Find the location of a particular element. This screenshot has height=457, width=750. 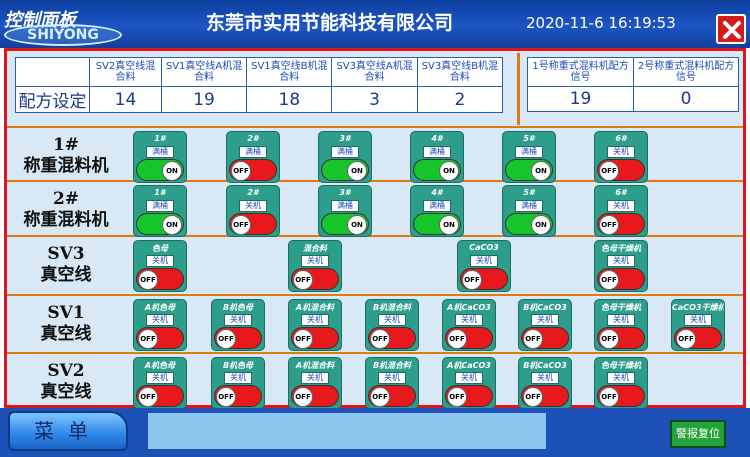

recipe-value-input: 3 is located at coordinates (374, 99).